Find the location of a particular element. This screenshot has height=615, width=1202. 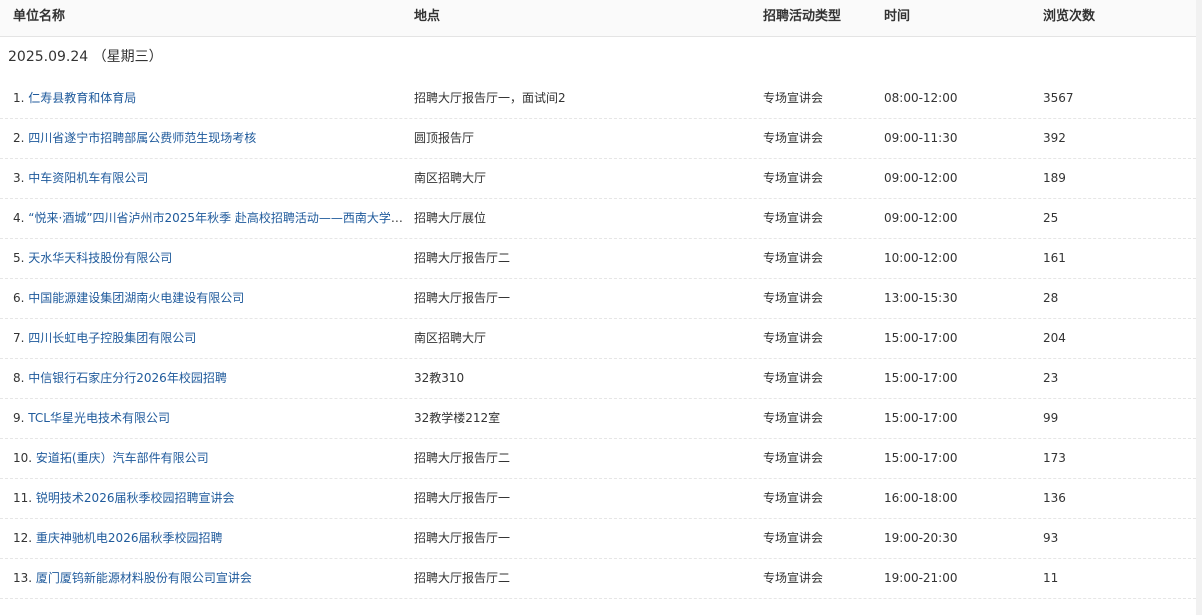

event-title-link: TCL华星光电技术有限公司 is located at coordinates (99, 418).